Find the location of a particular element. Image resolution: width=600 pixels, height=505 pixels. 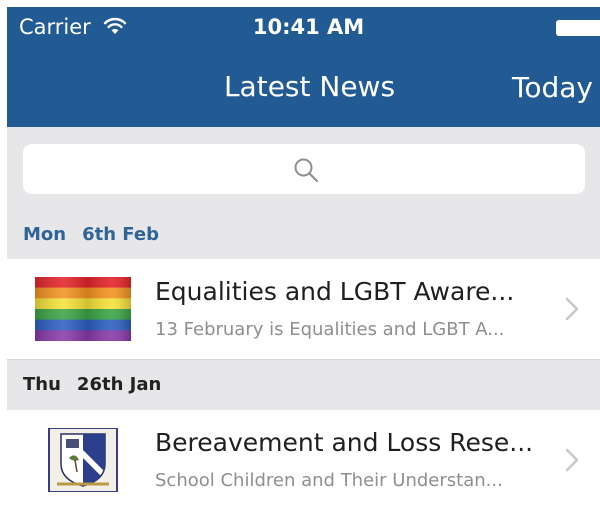

section-header: Thu 26th Jan is located at coordinates (303, 385).